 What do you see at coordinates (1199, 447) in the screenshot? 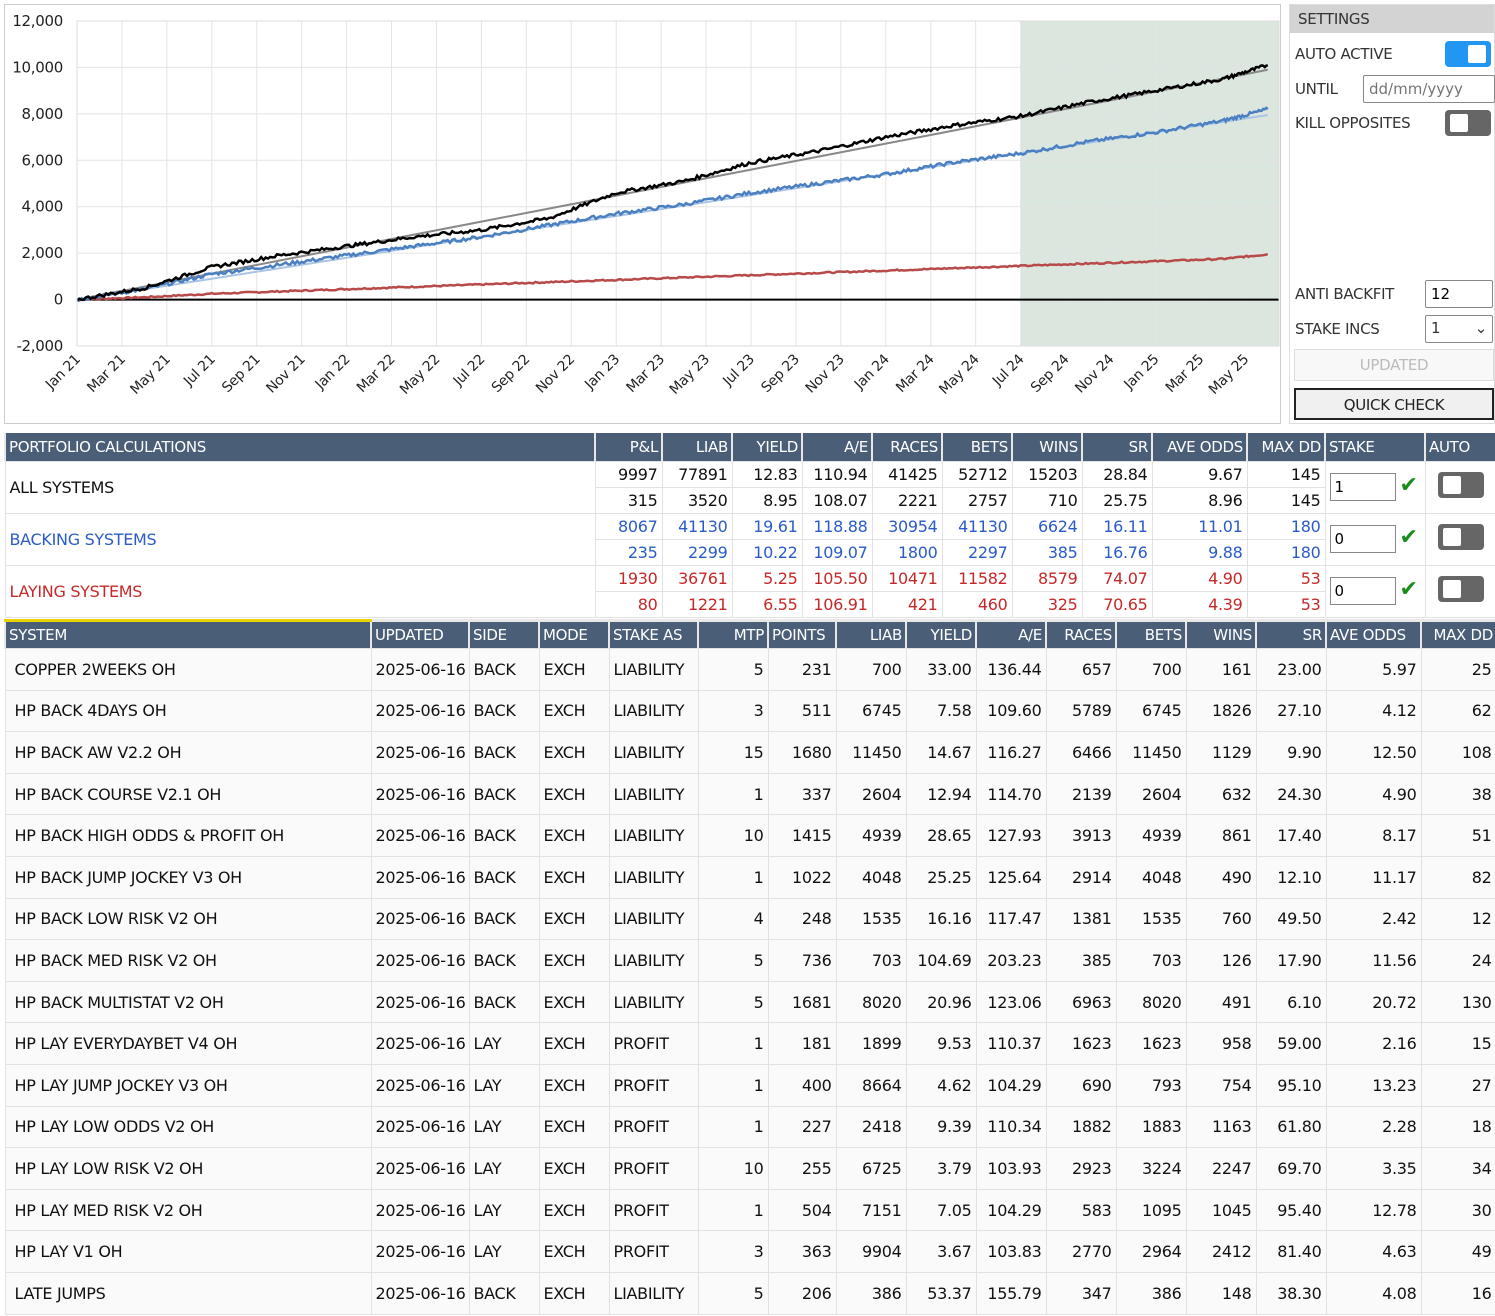
I see `portfolio-header-ave-odds: AVE ODDS` at bounding box center [1199, 447].